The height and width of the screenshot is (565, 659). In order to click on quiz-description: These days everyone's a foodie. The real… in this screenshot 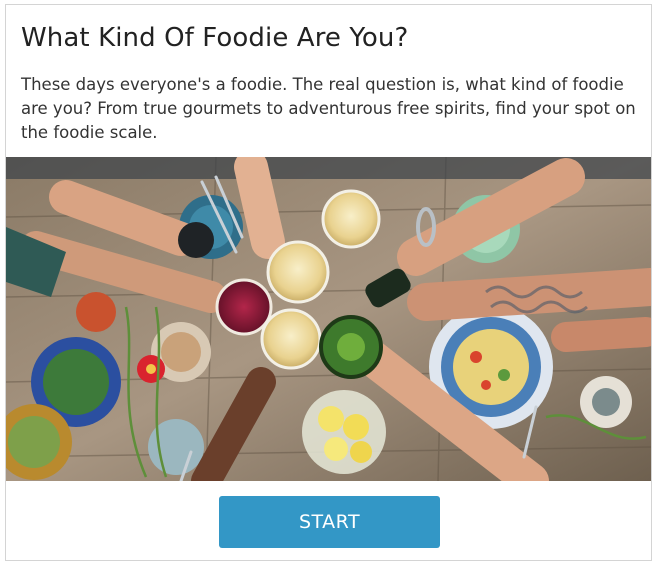, I will do `click(328, 108)`.